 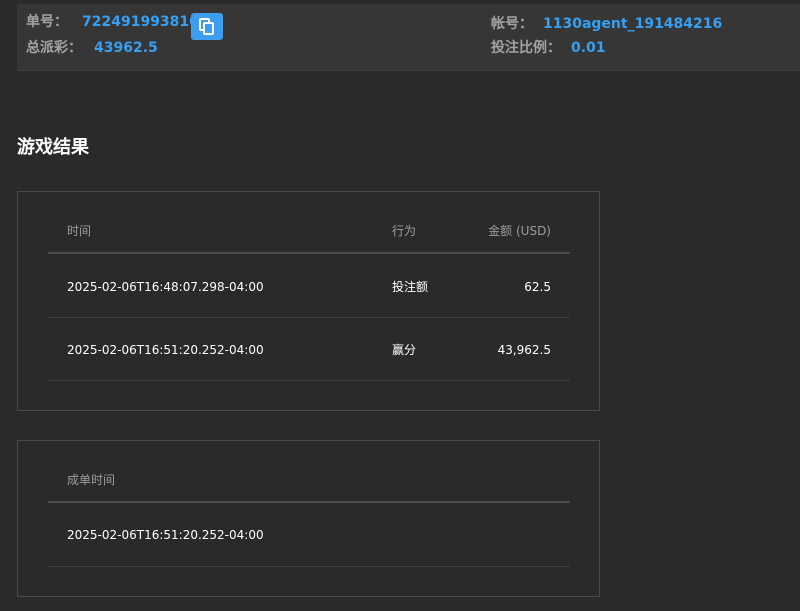 I want to click on row-action: 赢分, so click(x=404, y=350).